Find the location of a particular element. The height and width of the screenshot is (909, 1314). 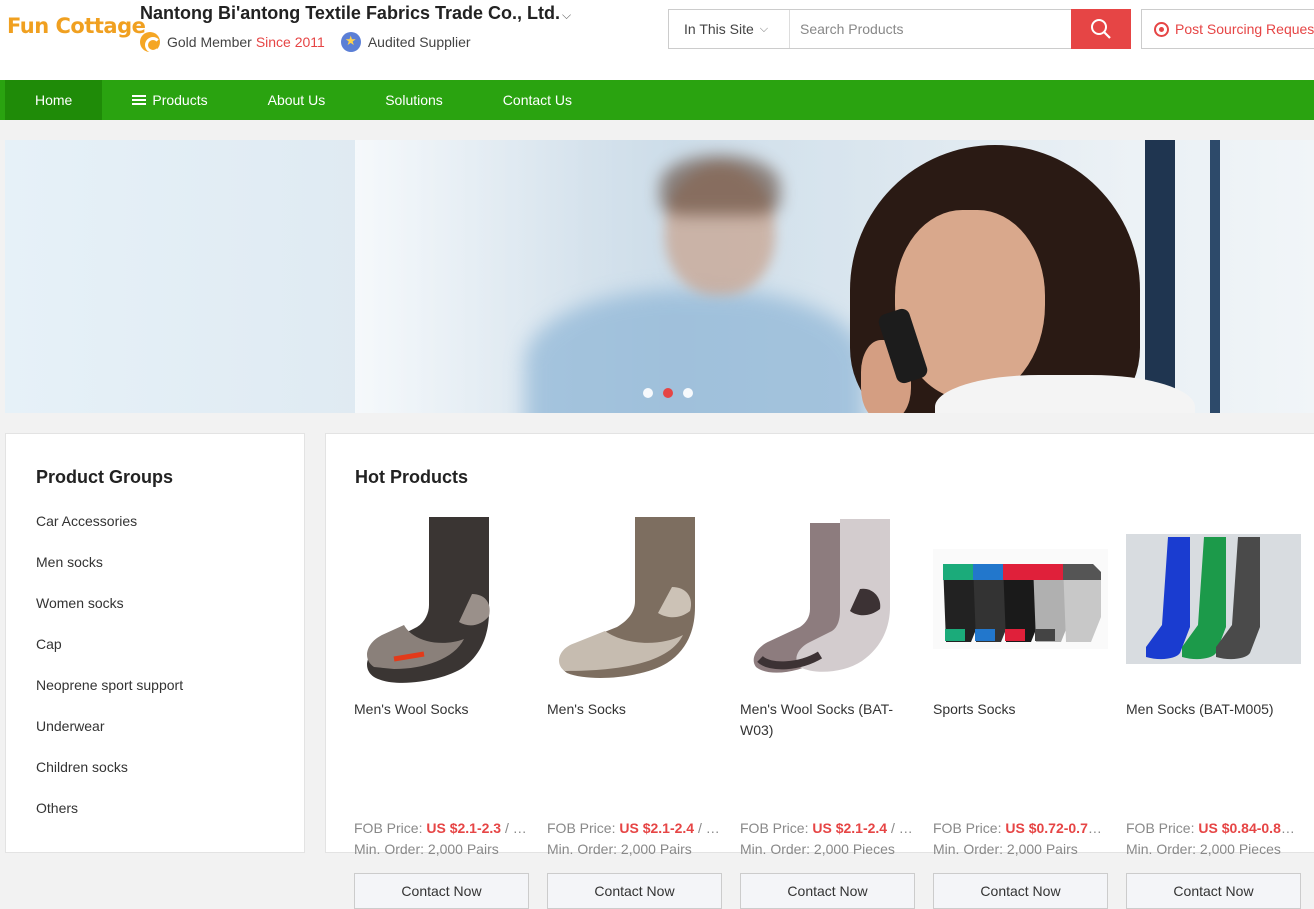

product-name: Men Socks (BAT-M005) is located at coordinates (1213, 709).